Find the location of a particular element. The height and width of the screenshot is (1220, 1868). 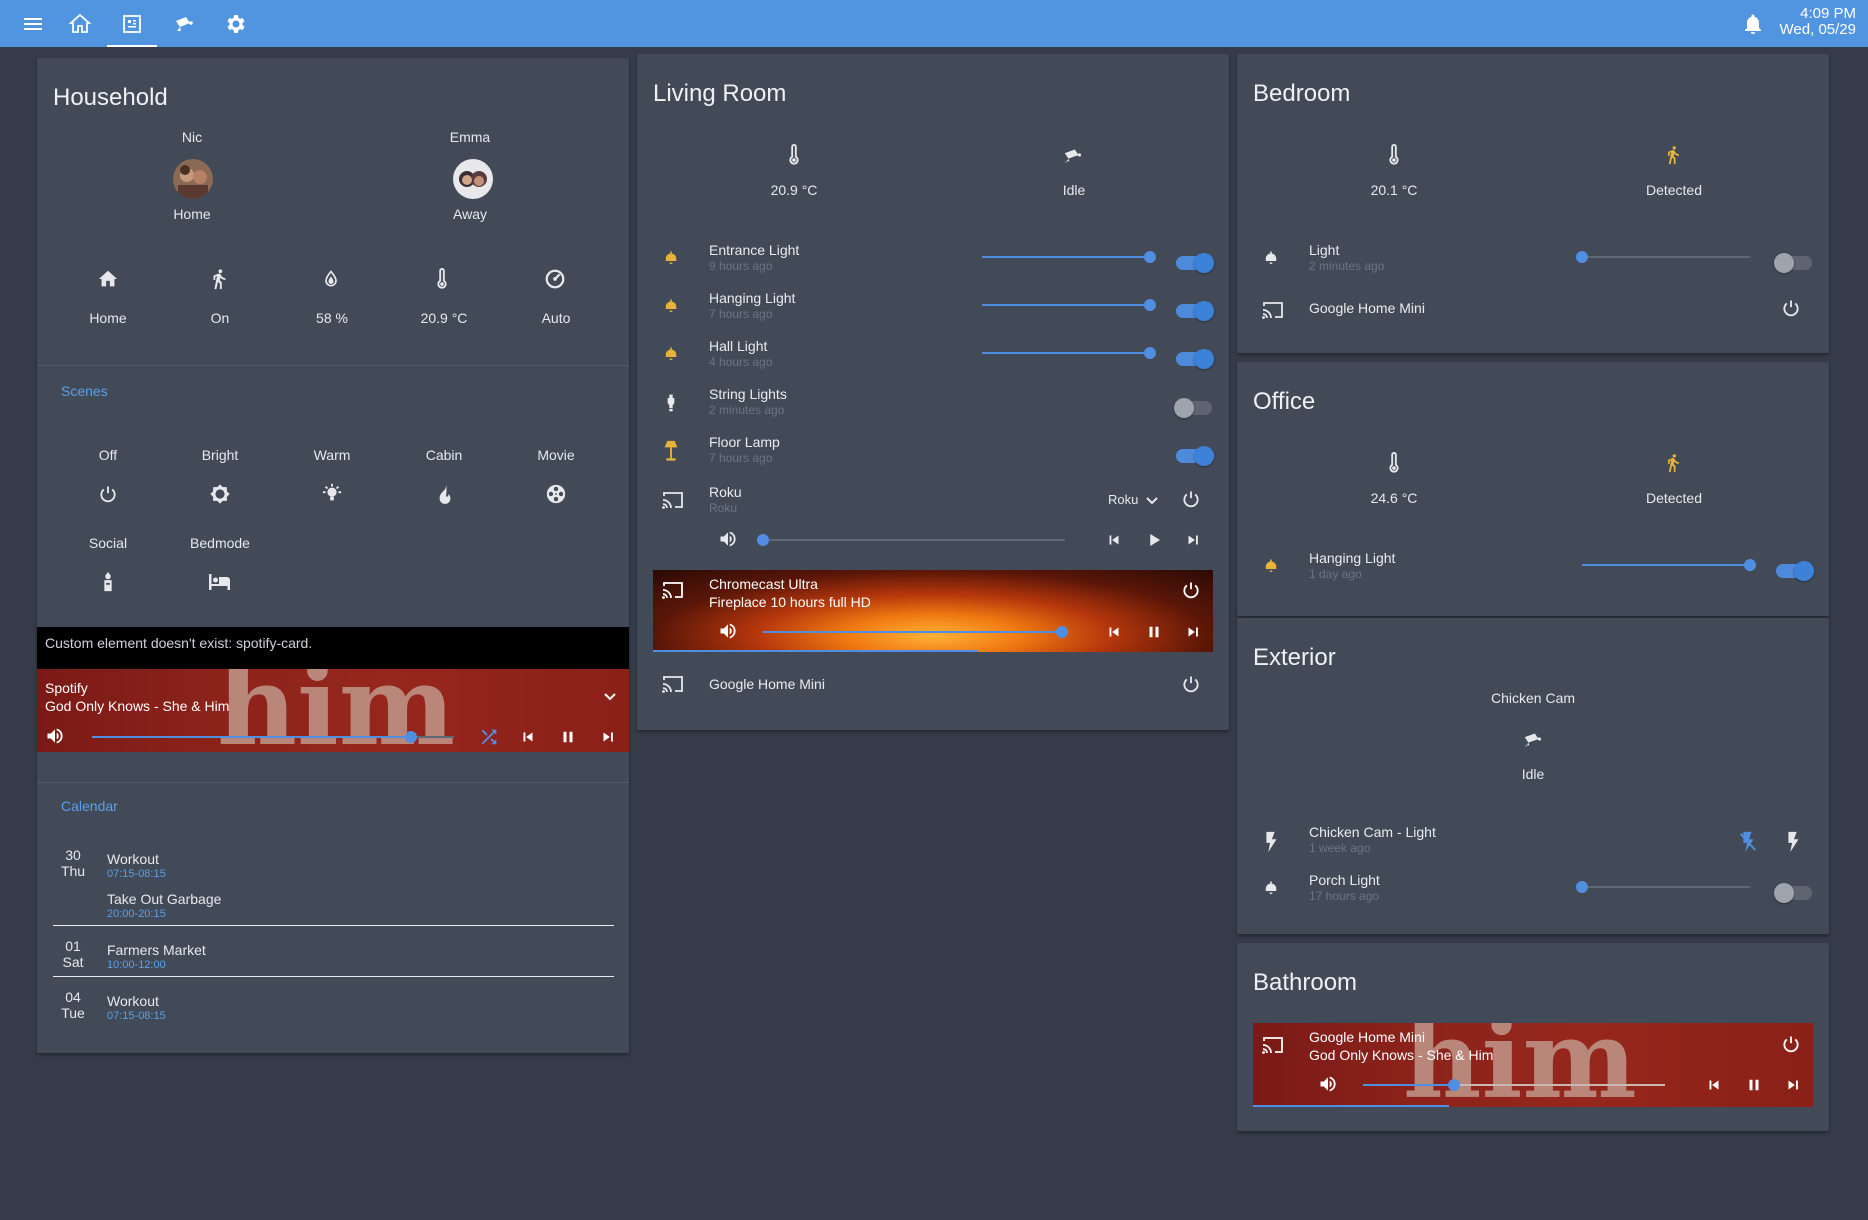

bed-icon is located at coordinates (220, 582).